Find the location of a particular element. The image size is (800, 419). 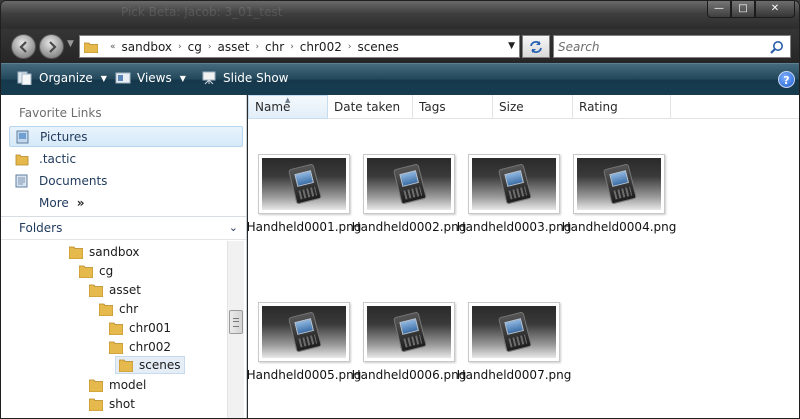

breadcrumb-overflow: « is located at coordinates (113, 47).